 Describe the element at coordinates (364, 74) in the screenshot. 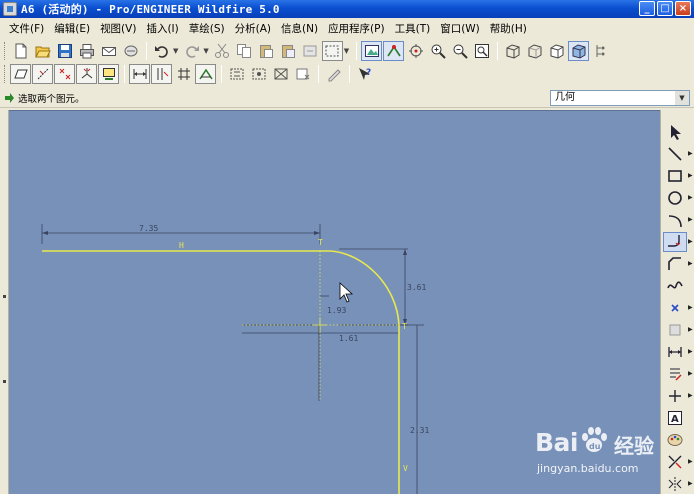

I see `context-help-icon: ?` at that location.